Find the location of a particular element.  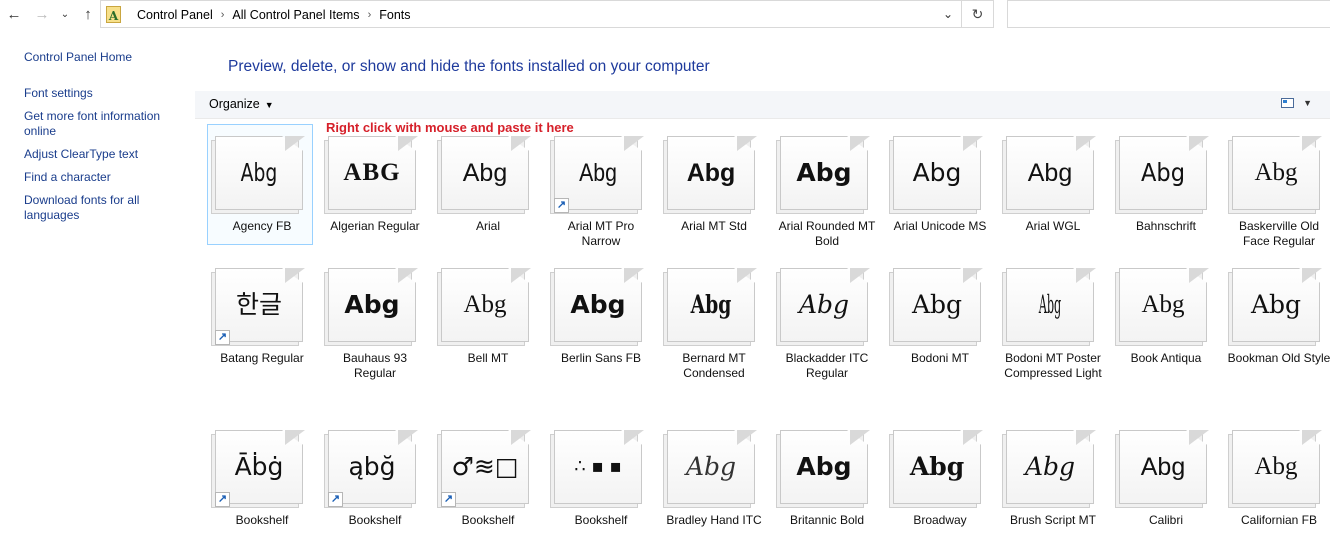

link-control-panel-home: Control Panel Home is located at coordinates (104, 57).